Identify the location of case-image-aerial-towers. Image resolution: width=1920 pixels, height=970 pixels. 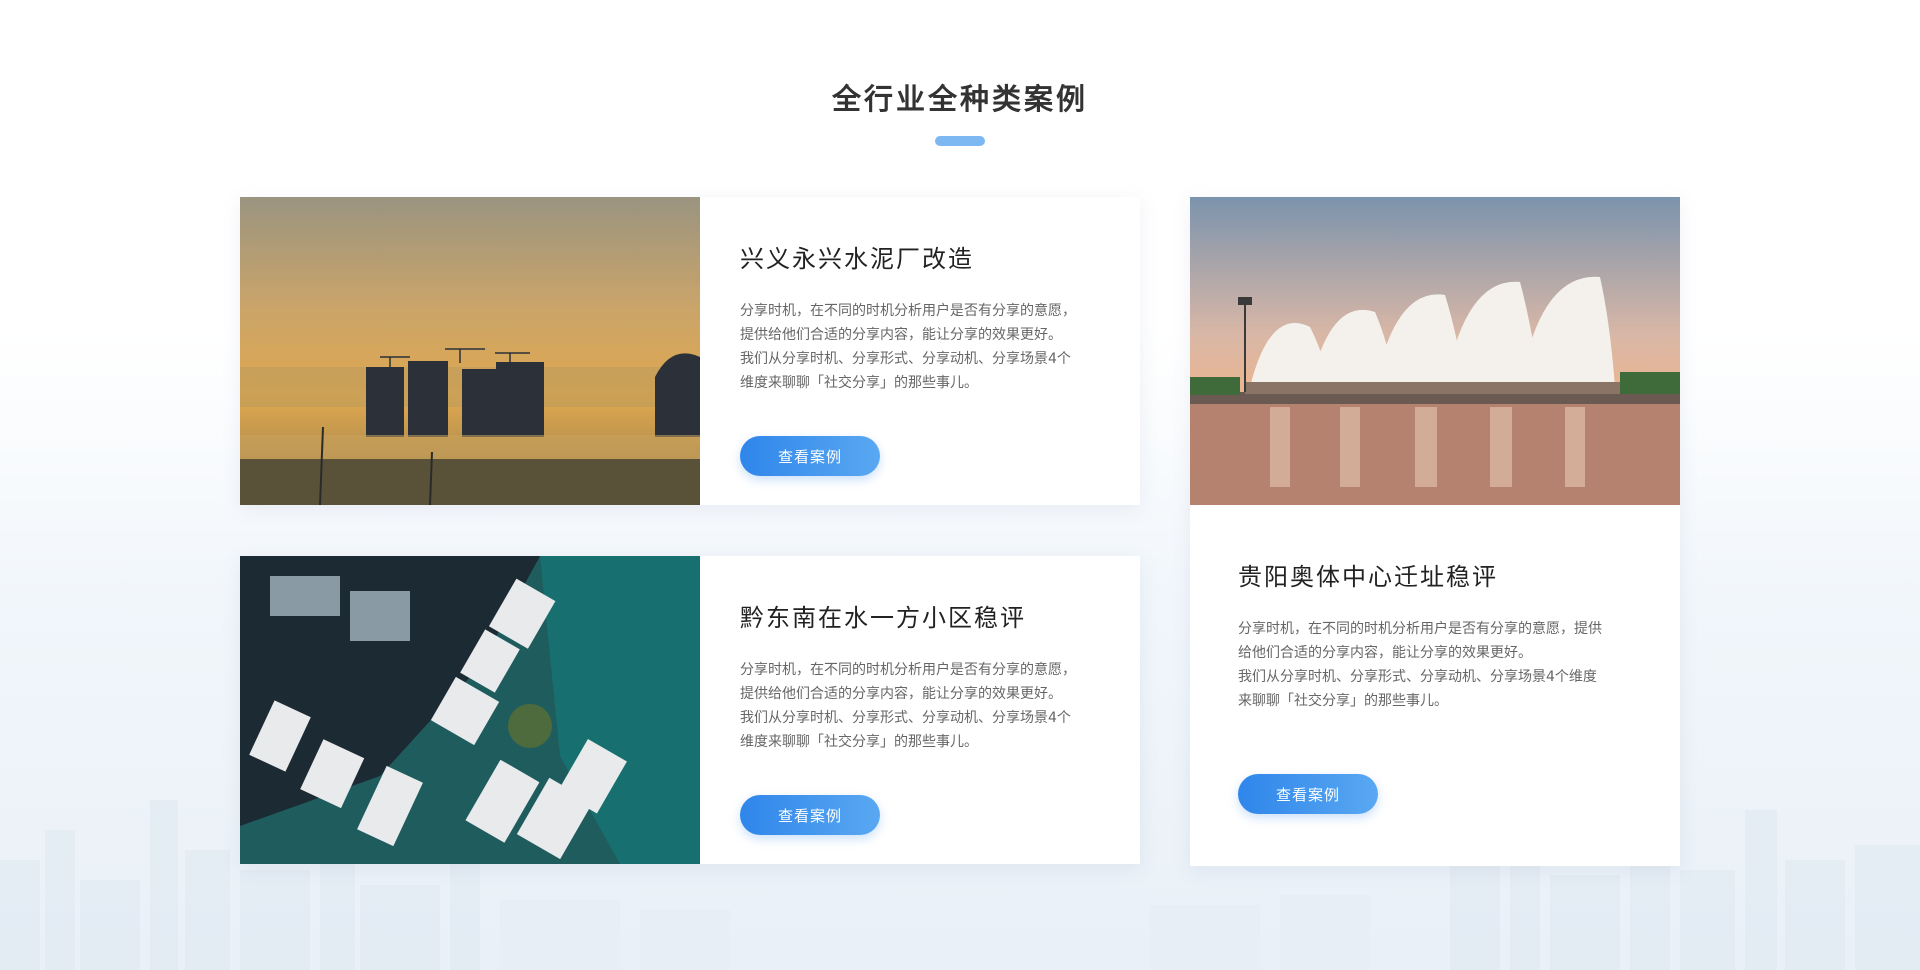
(470, 710).